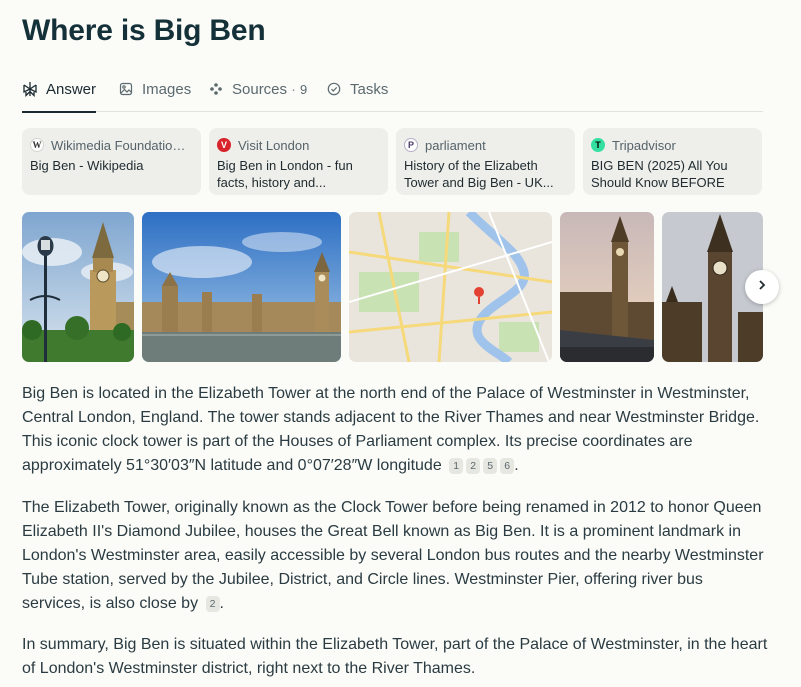 This screenshot has width=801, height=687. I want to click on perplexity-icon, so click(30, 89).